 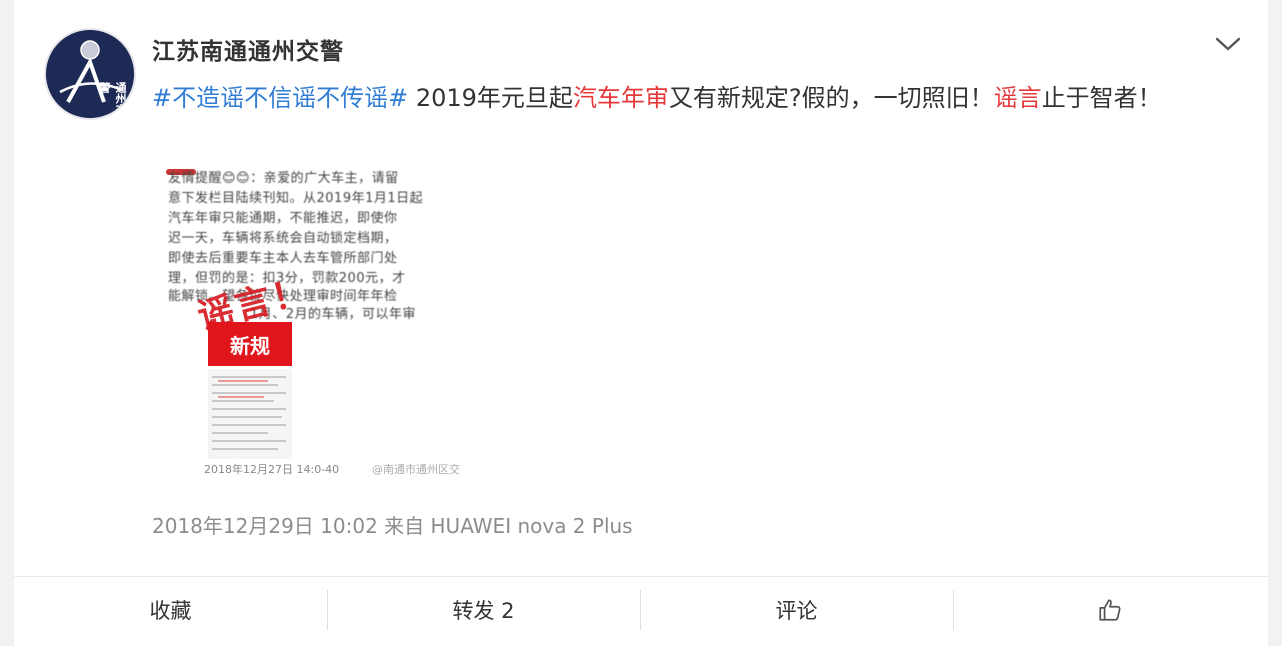 What do you see at coordinates (283, 218) in the screenshot?
I see `notice-line: 汽车年审只能通期，不能推迟，即使你` at bounding box center [283, 218].